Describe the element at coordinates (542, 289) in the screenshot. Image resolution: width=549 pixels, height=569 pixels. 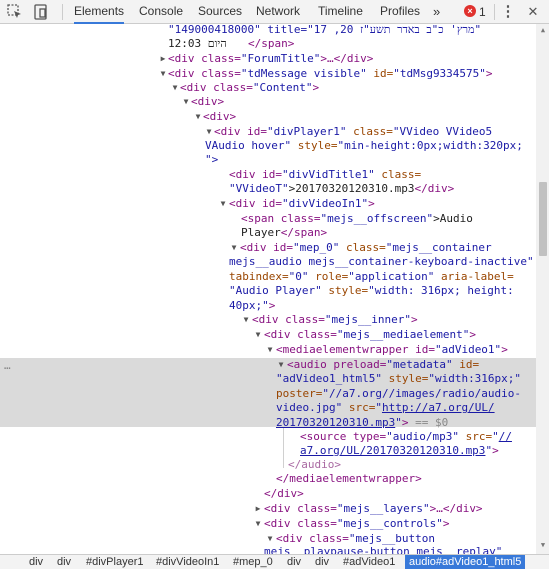
I see `vertical-scrollbar` at that location.